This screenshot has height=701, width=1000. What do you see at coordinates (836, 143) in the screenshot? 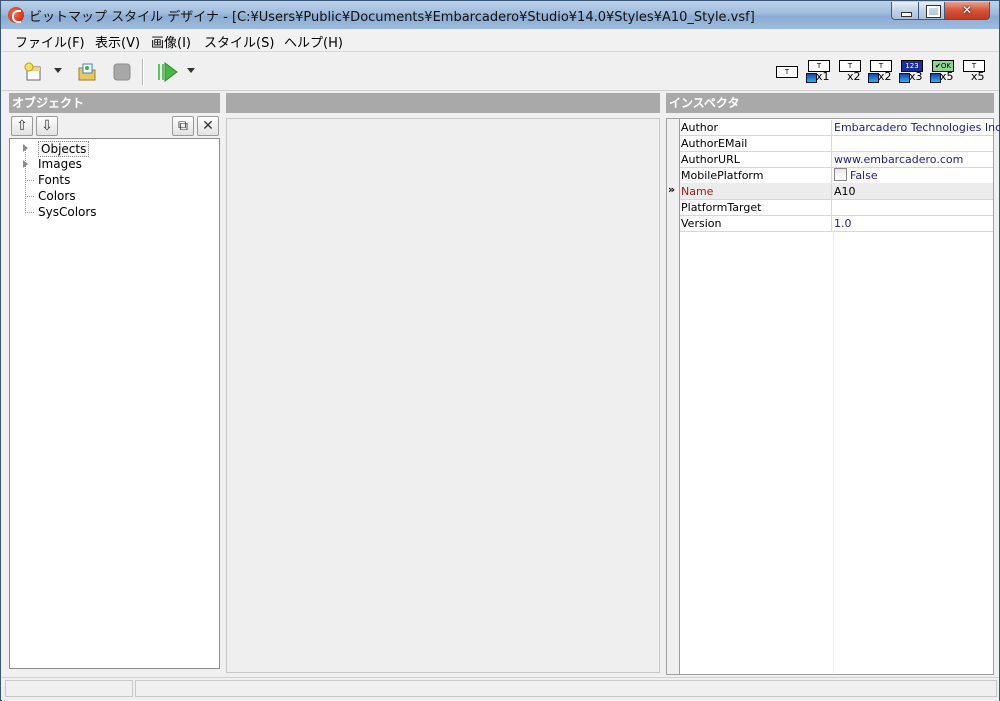
I see `property-row-authoremail: AuthorEMail` at bounding box center [836, 143].